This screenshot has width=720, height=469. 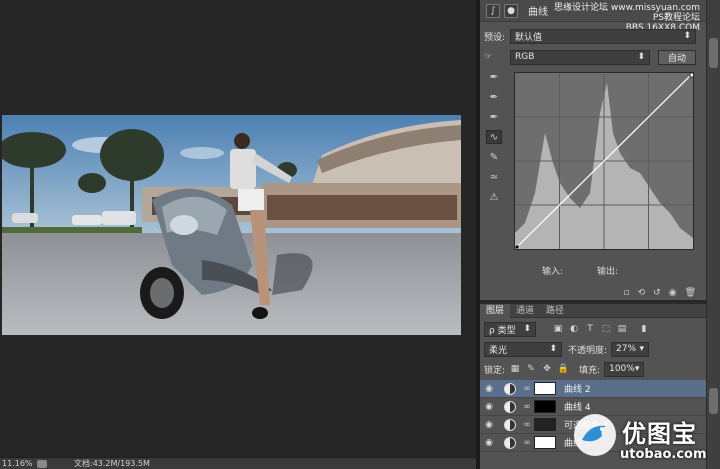 I want to click on tab-paths: 路径, so click(x=555, y=311).